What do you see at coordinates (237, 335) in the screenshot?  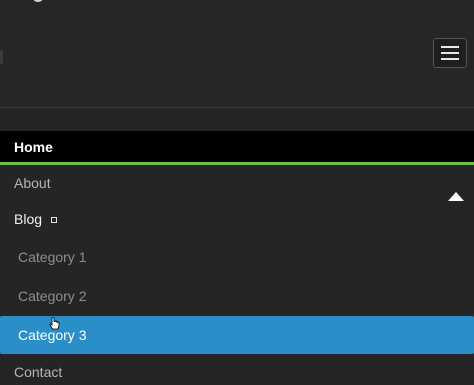 I see `submenu-item-category-3: Category 3` at bounding box center [237, 335].